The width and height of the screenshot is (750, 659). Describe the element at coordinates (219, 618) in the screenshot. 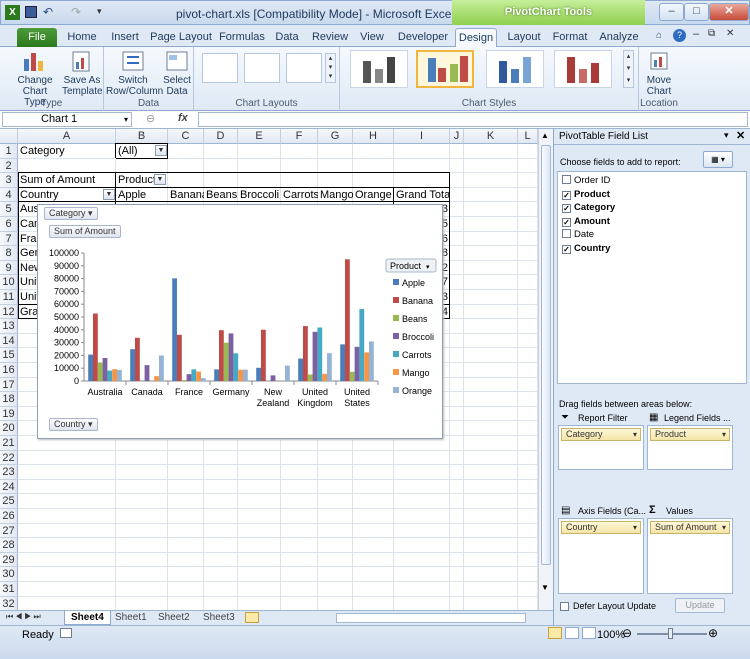

I see `sheet-tab-sheet3: Sheet3` at that location.